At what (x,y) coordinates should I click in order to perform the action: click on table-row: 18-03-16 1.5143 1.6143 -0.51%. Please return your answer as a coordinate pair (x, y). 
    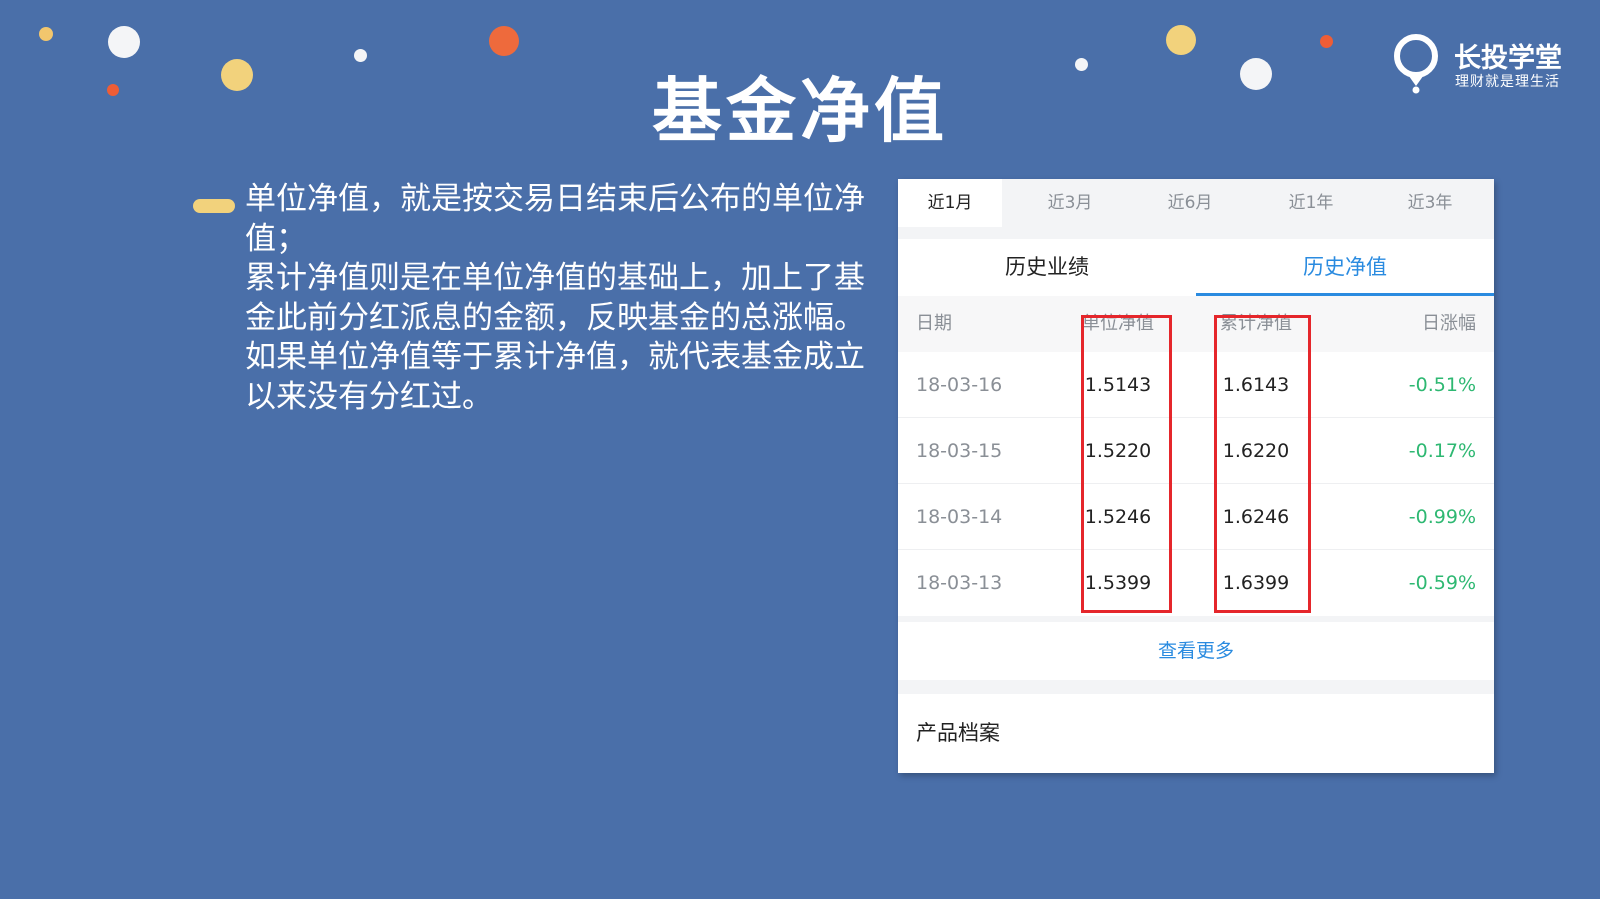
    Looking at the image, I should click on (1196, 385).